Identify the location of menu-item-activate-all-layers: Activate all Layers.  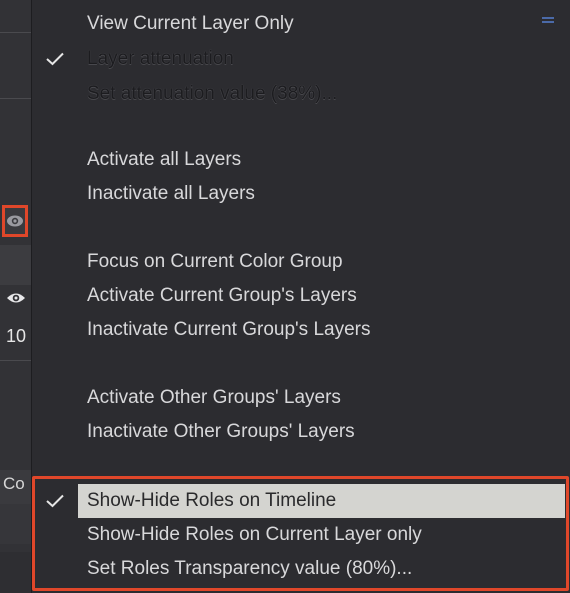
(164, 160).